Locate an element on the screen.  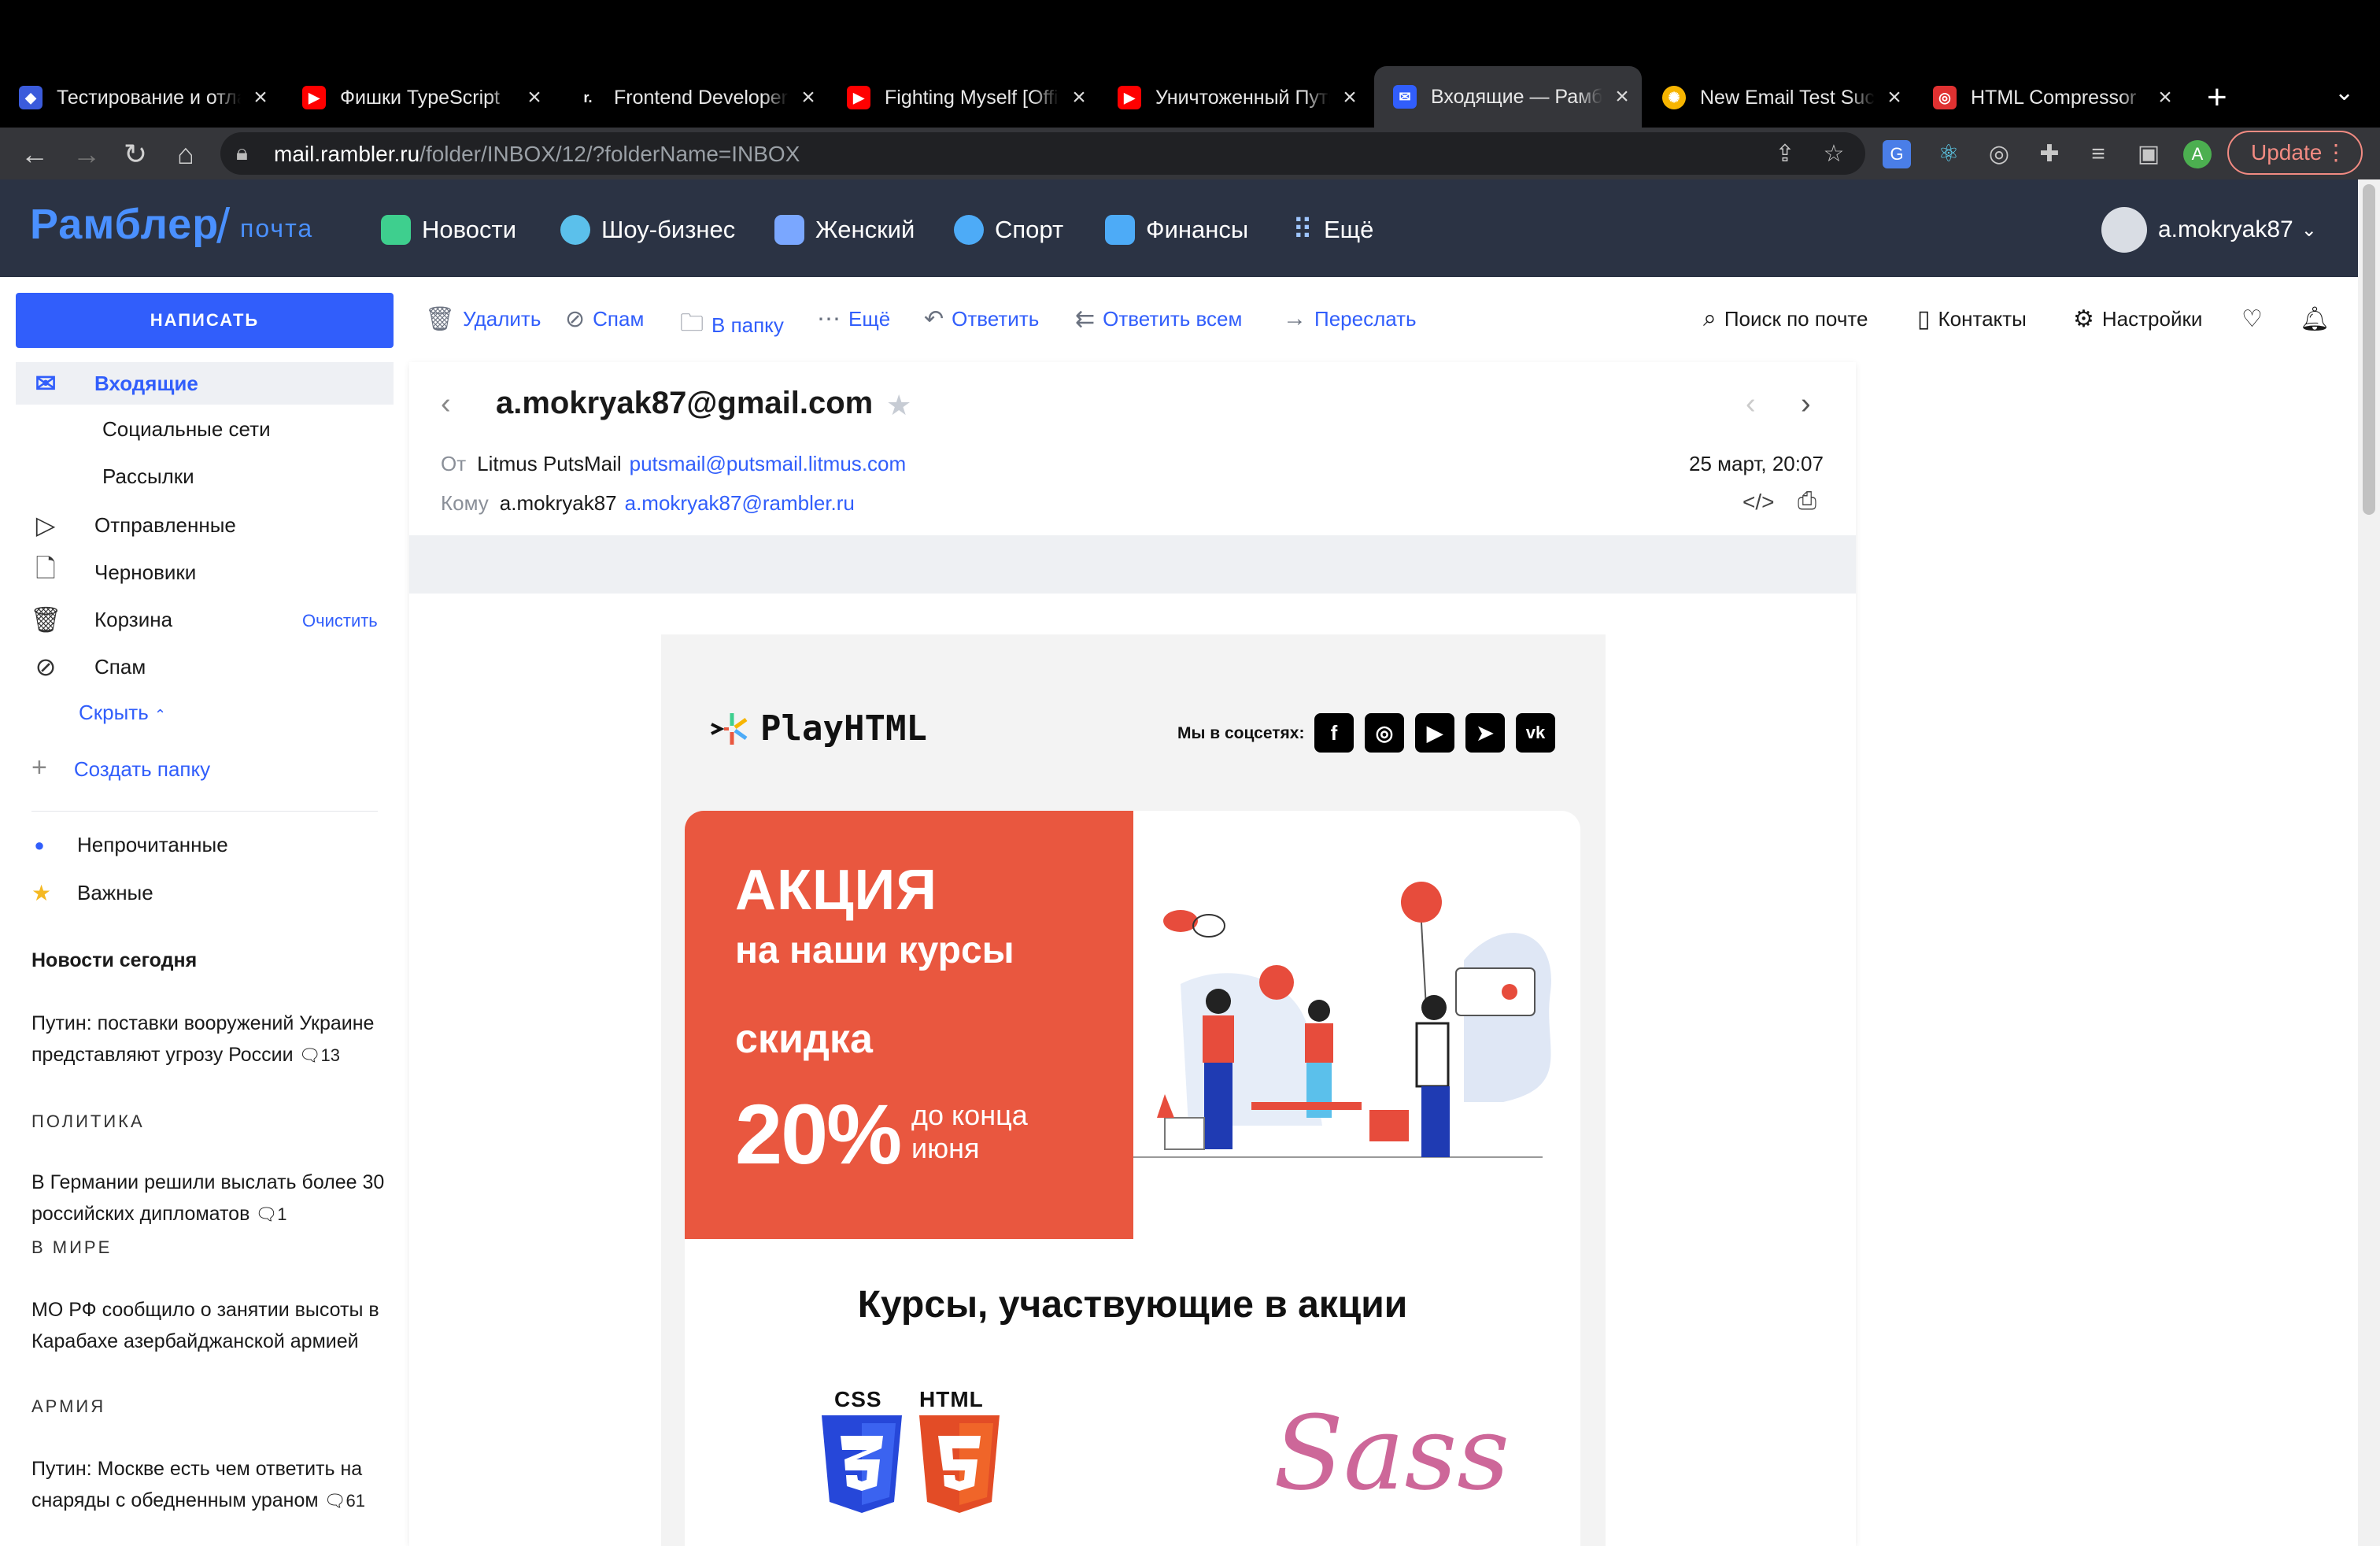
browser-tab: ◎ HTML Compressor × is located at coordinates (2055, 98).